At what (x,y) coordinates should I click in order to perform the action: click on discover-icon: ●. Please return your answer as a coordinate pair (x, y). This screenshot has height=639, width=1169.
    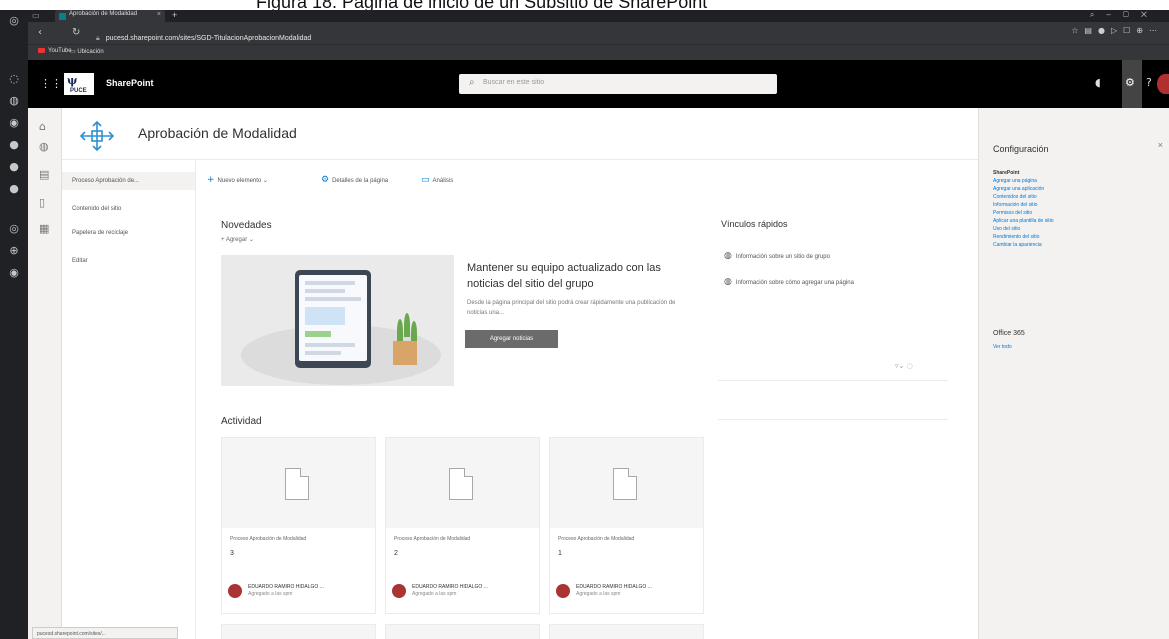
    Looking at the image, I should click on (14, 189).